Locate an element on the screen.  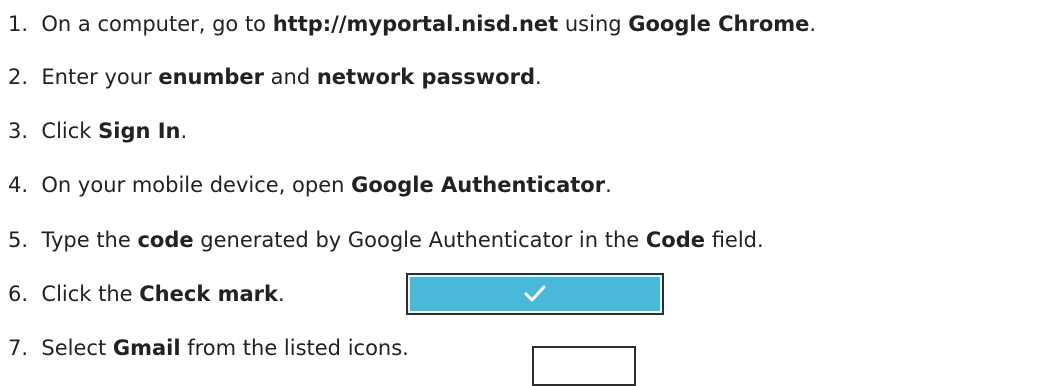
step-text: On your mobile device, open is located at coordinates (196, 185).